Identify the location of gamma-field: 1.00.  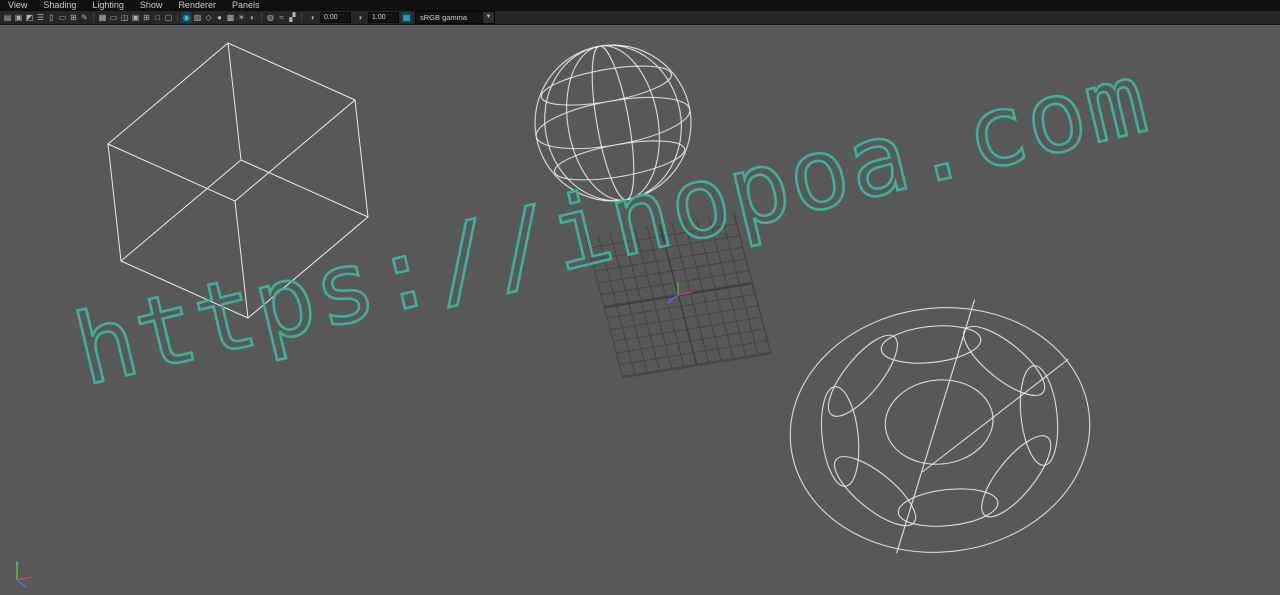
(383, 17).